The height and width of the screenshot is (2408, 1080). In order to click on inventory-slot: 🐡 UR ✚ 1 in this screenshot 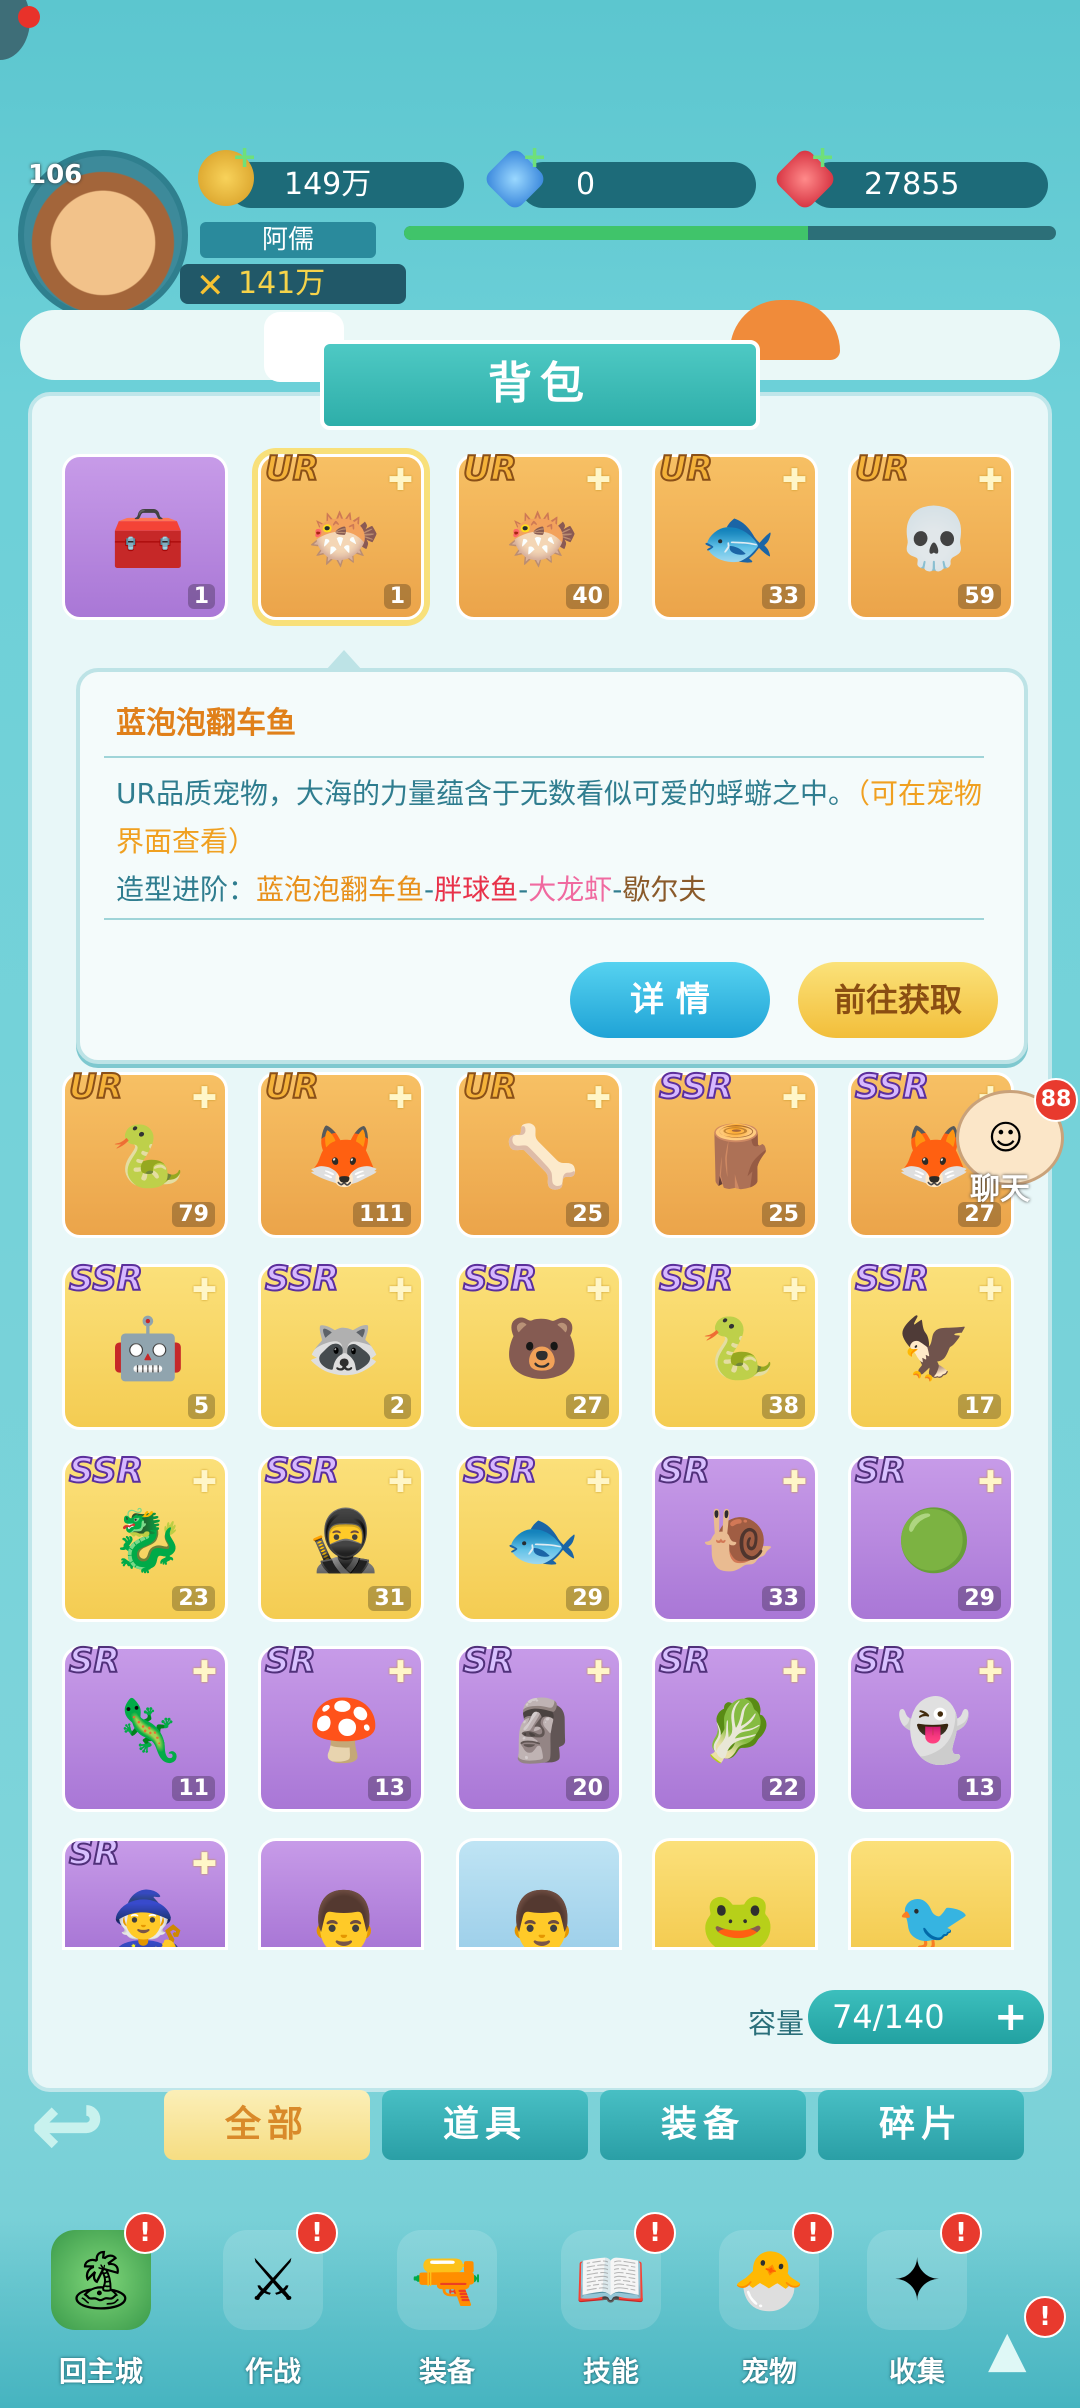, I will do `click(341, 534)`.